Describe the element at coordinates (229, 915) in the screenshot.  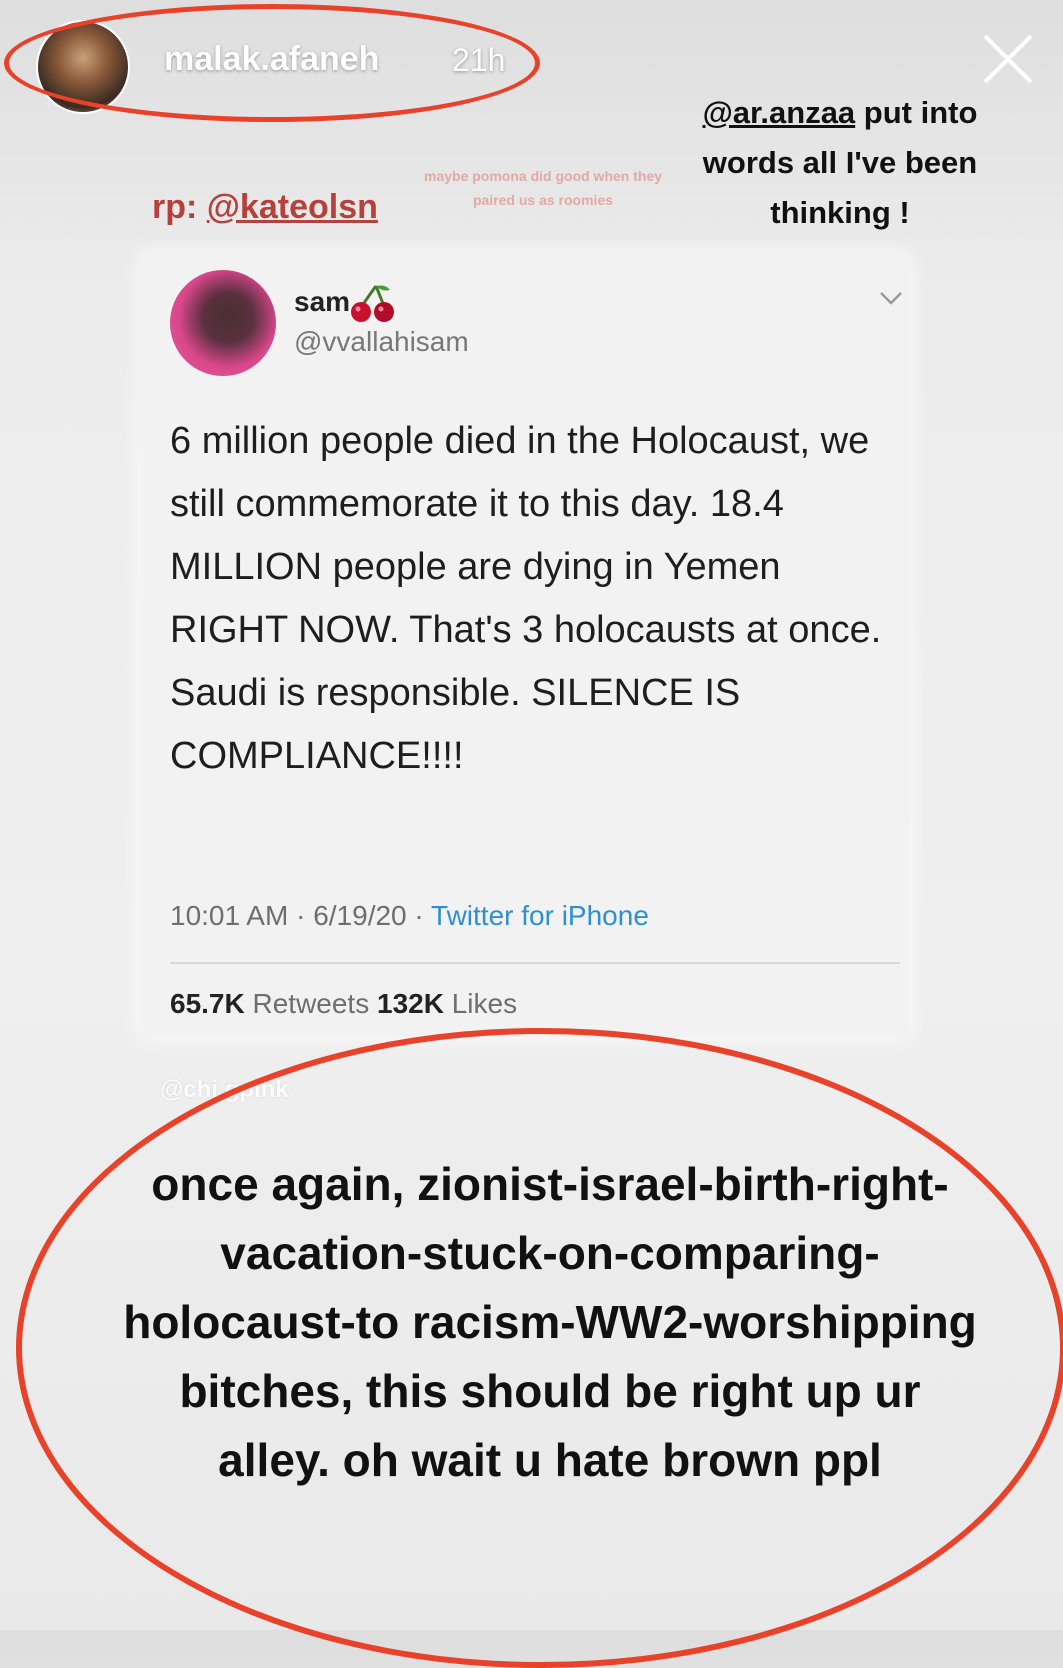
I see `tweet-time: 10:01 AM` at that location.